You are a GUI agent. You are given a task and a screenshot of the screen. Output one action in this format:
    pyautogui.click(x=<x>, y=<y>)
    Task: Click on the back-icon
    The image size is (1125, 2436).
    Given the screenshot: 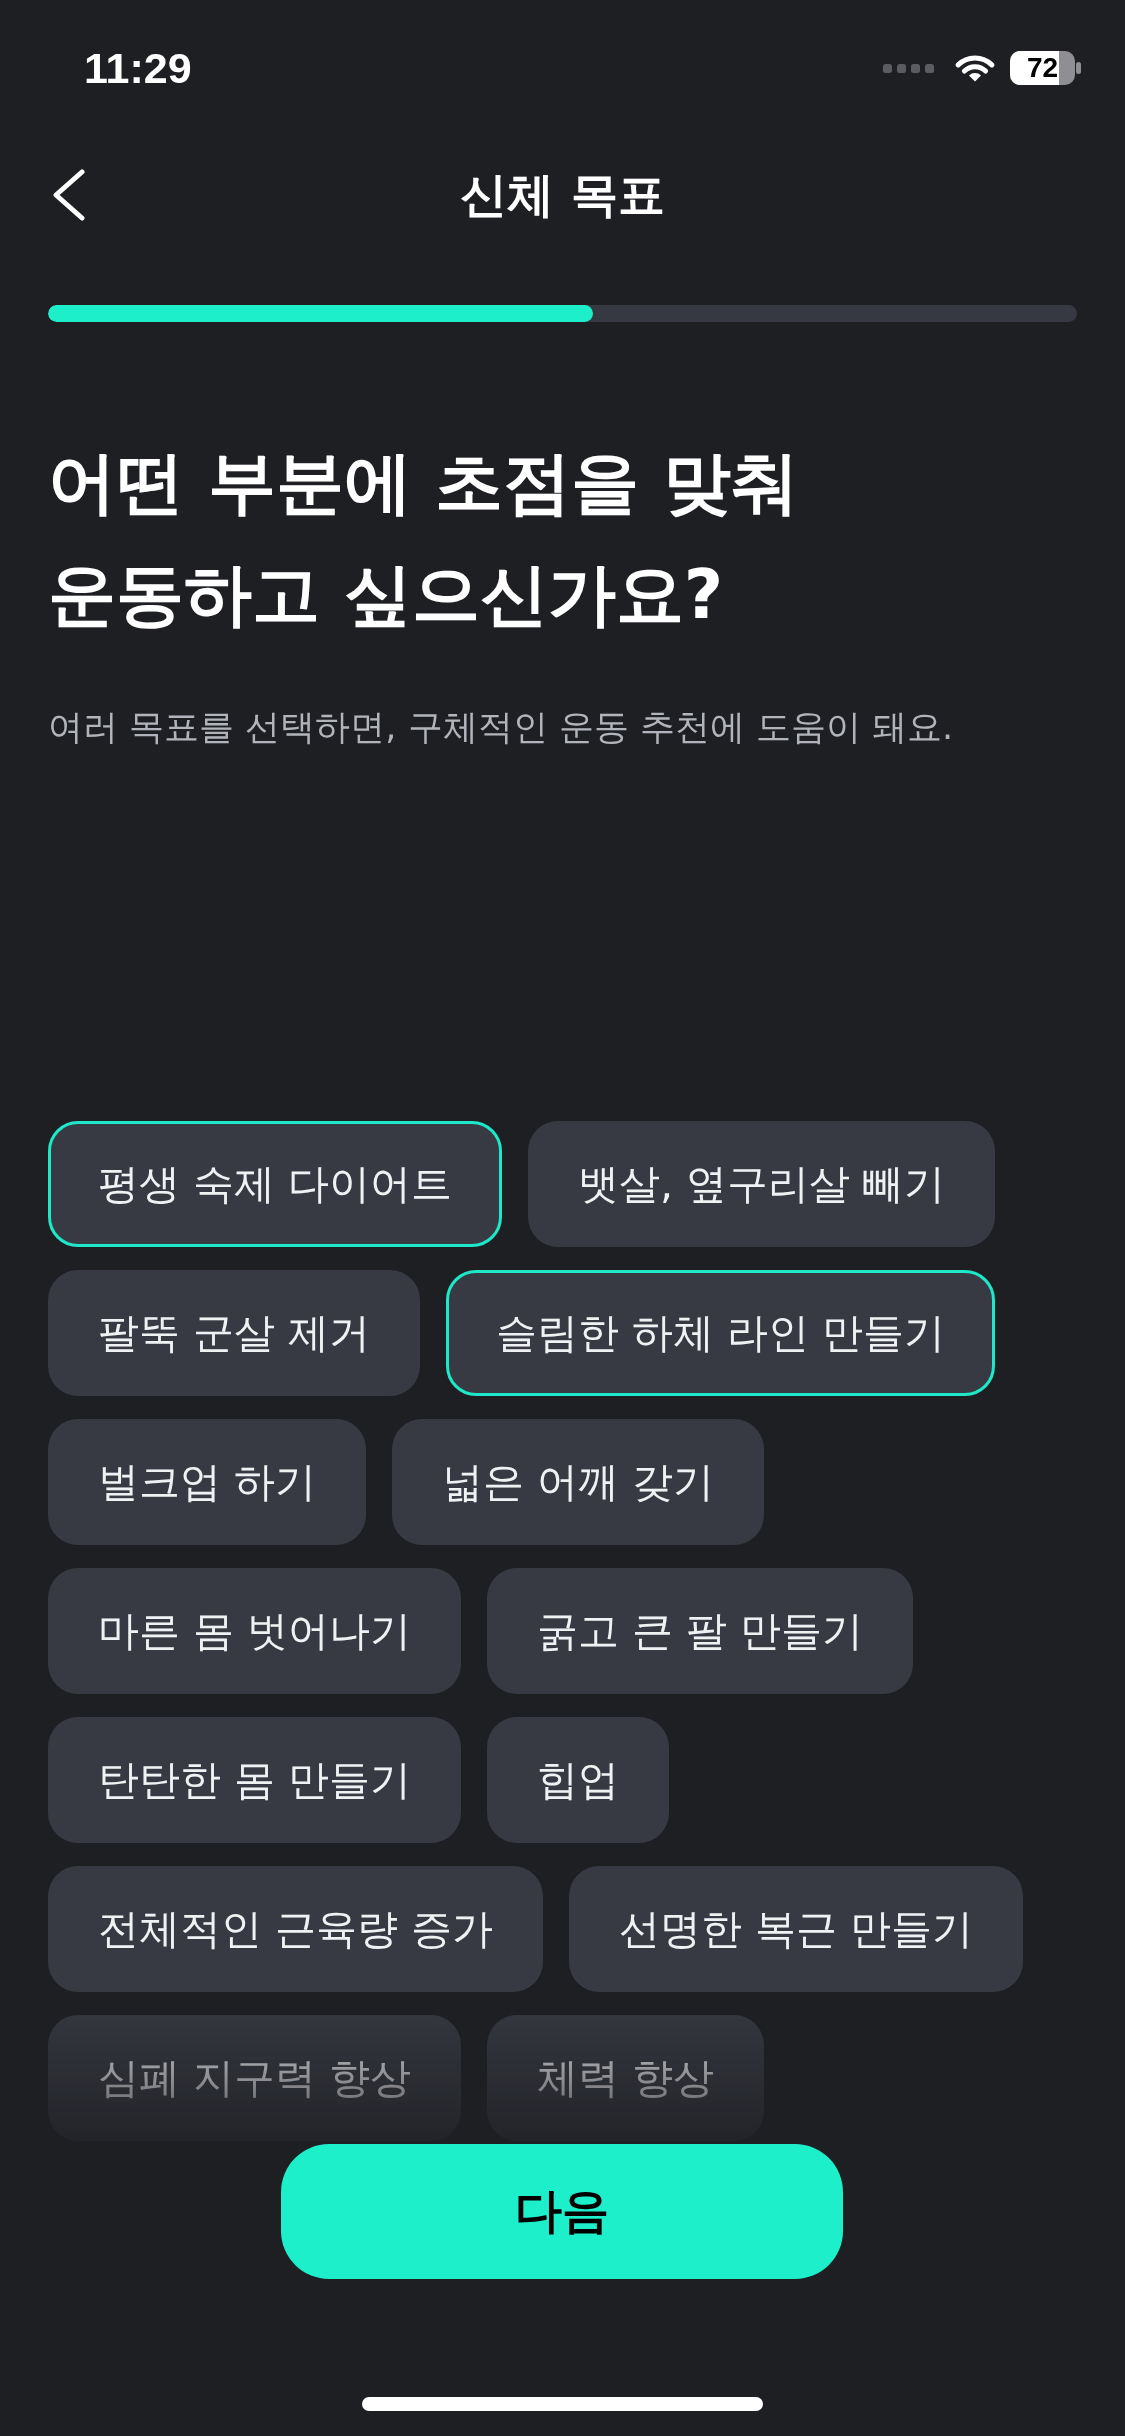 What is the action you would take?
    pyautogui.click(x=69, y=195)
    